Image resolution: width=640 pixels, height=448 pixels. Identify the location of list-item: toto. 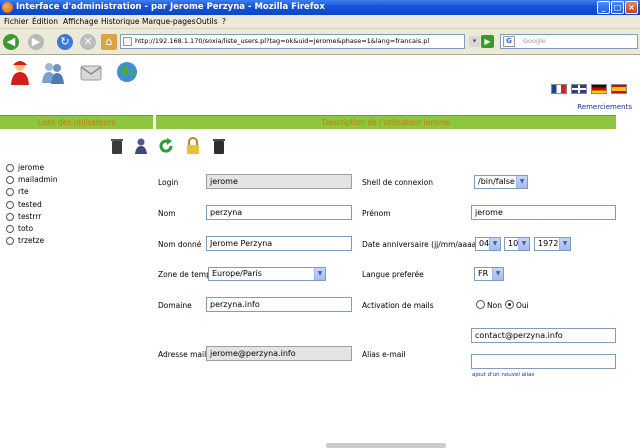
(32, 229).